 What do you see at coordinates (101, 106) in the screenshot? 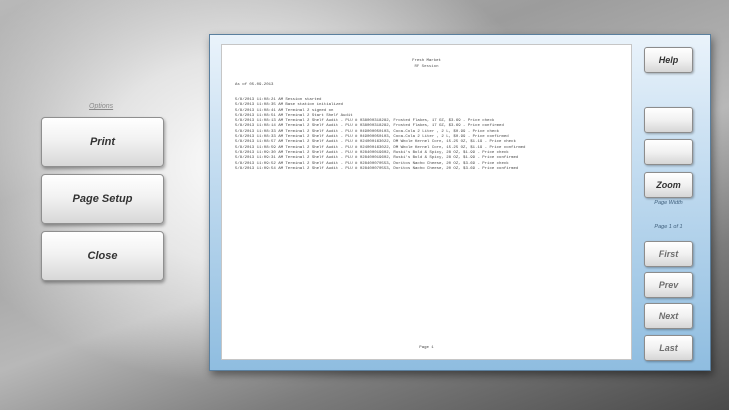
I see `options-label: Options` at bounding box center [101, 106].